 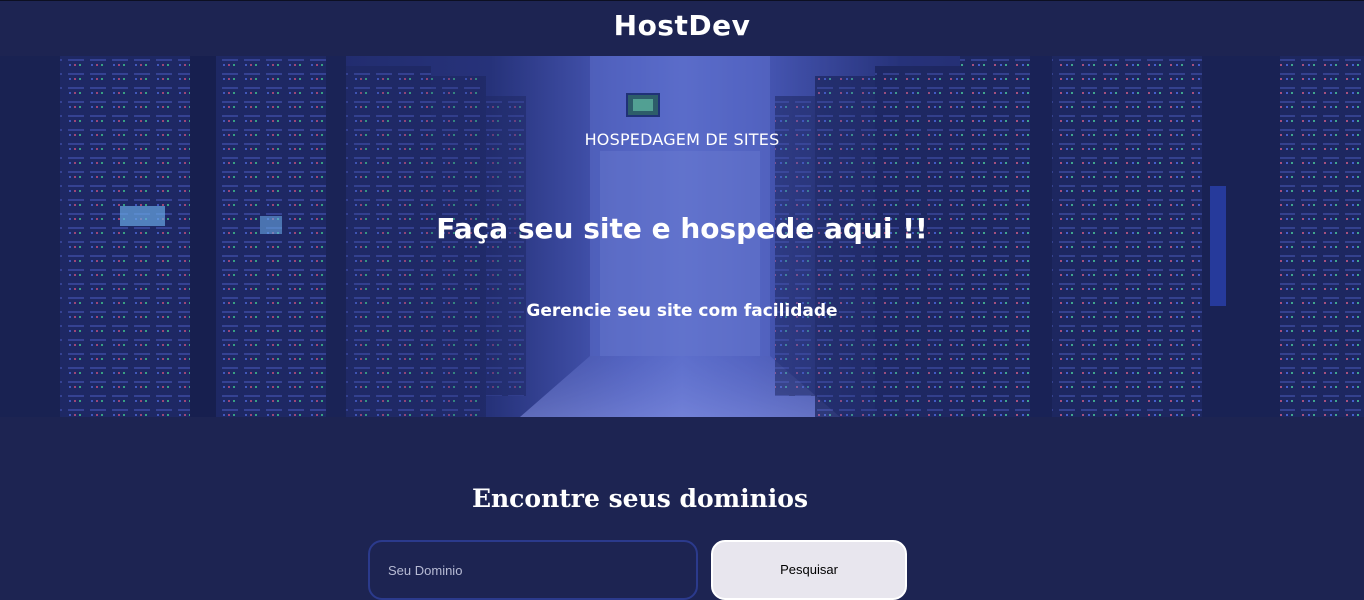 What do you see at coordinates (682, 311) in the screenshot?
I see `hero-subtitle: Gerencie seu site com facilidade` at bounding box center [682, 311].